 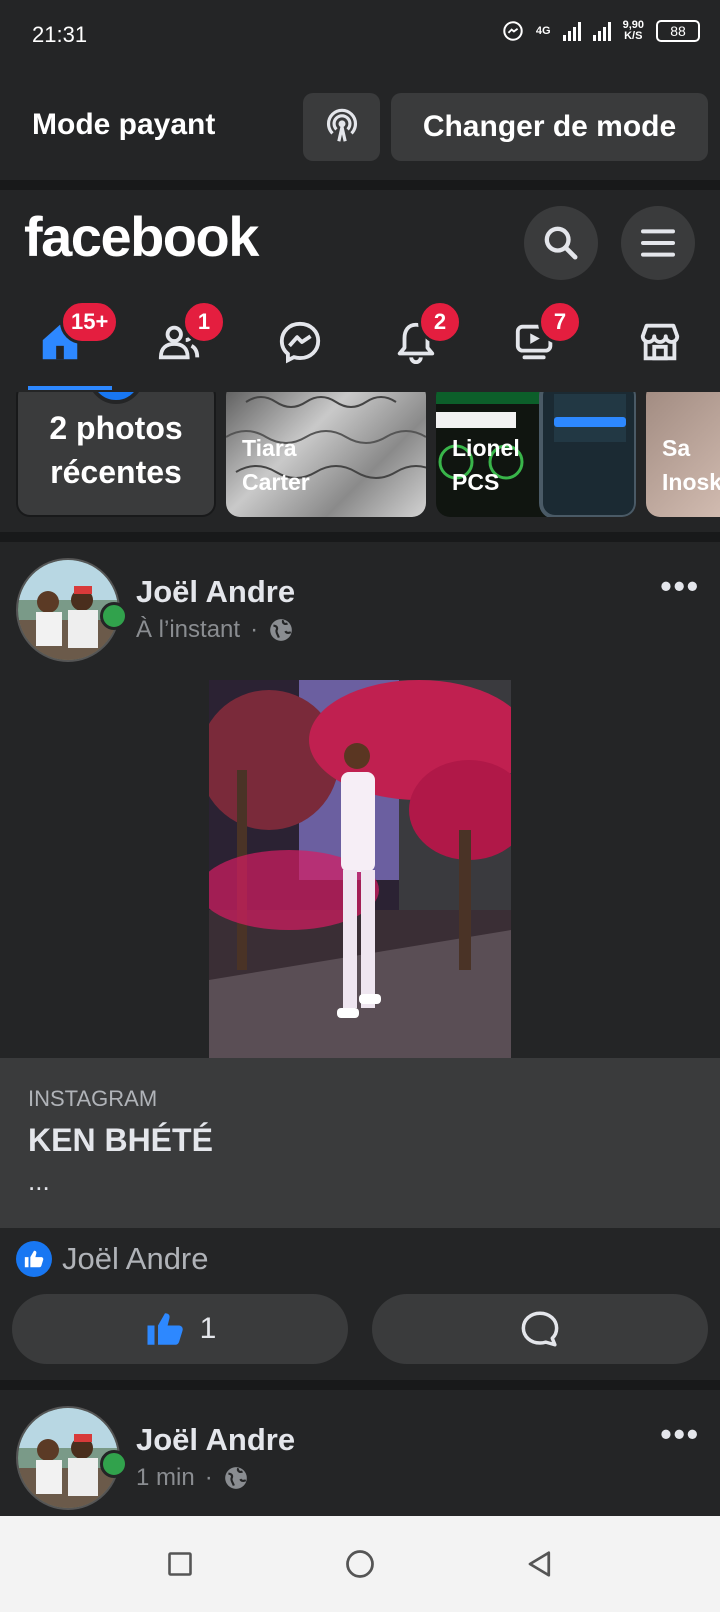 What do you see at coordinates (360, 291) in the screenshot?
I see `app-header: facebook 15+ 1 2 7` at bounding box center [360, 291].